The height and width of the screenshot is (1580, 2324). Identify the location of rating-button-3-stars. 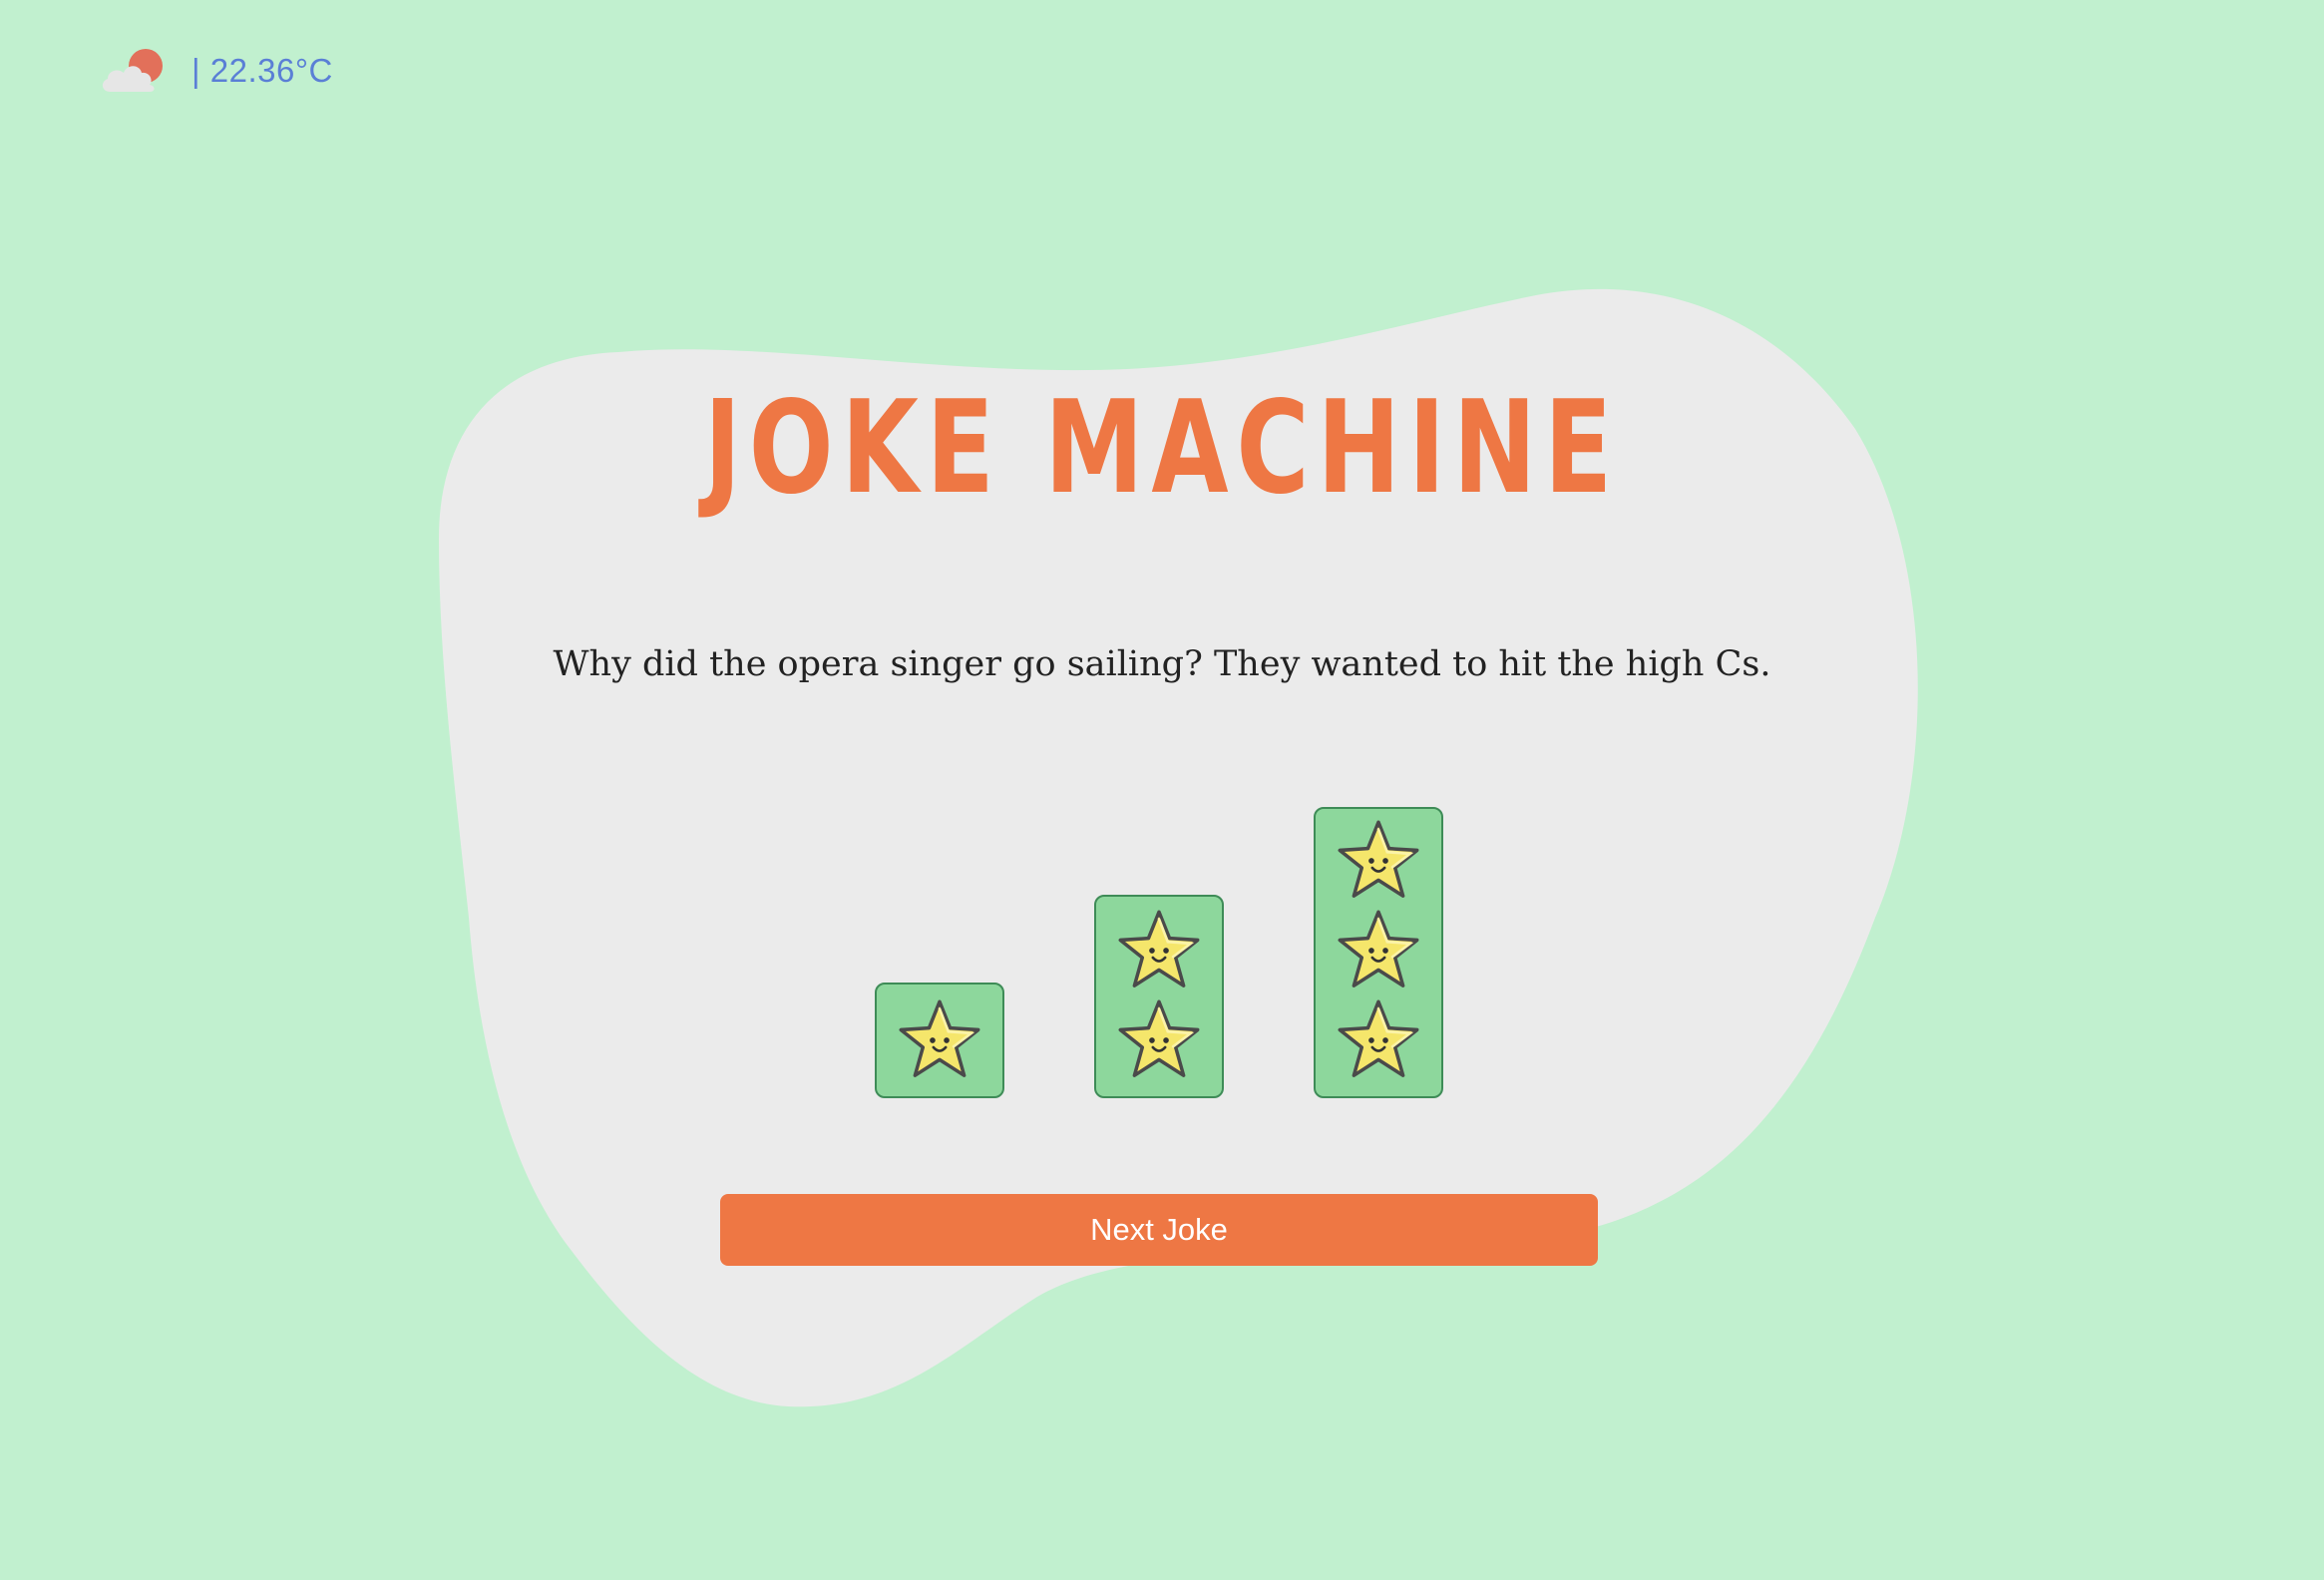
(1378, 953).